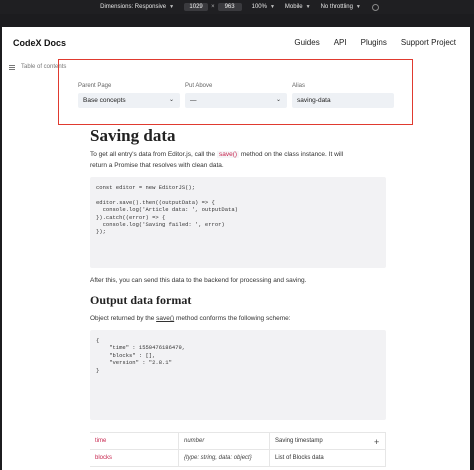 This screenshot has height=470, width=474. Describe the element at coordinates (224, 458) in the screenshot. I see `table-cell-type: {type: string, data: object}` at that location.